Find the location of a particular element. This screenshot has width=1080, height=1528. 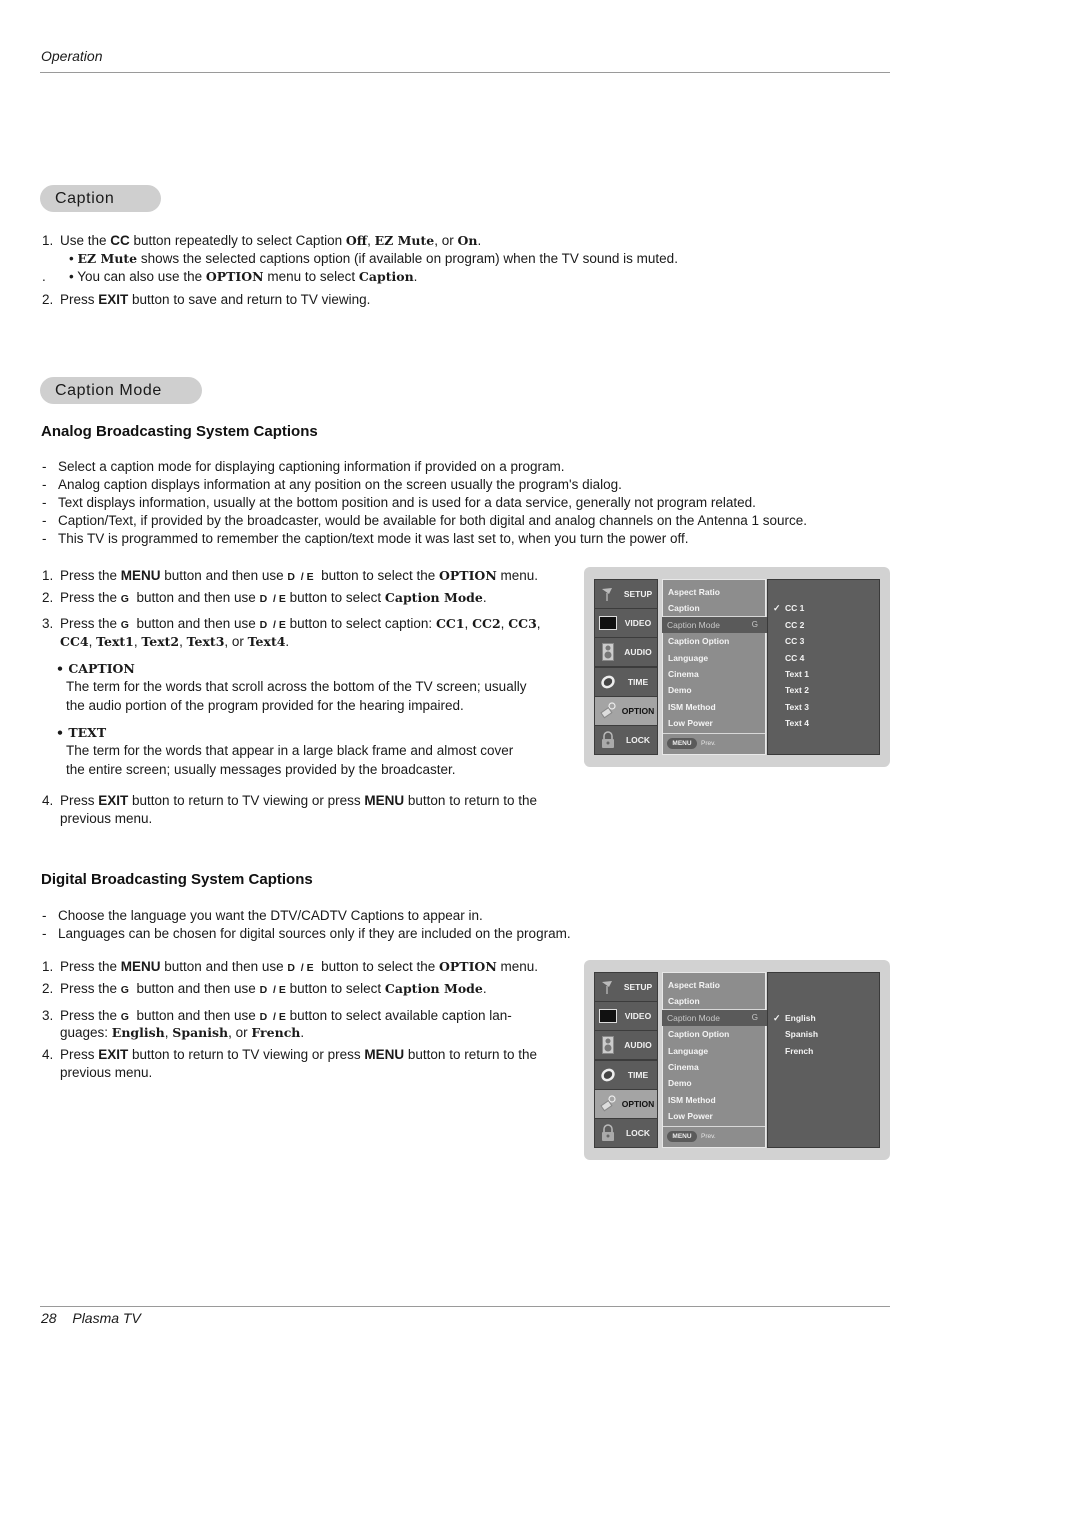

osd-sidebar-label: SETUP is located at coordinates (638, 987).